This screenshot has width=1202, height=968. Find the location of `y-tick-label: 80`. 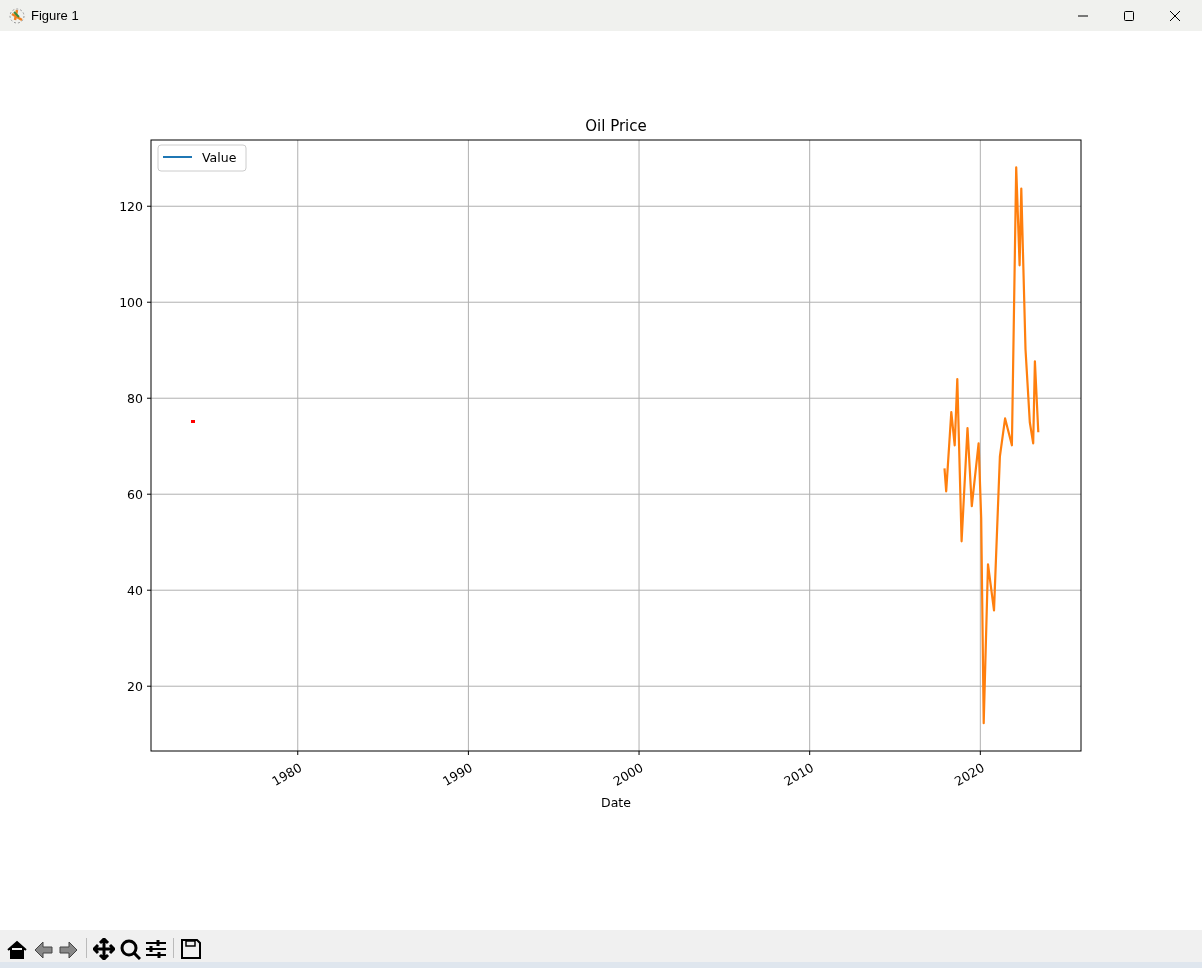

y-tick-label: 80 is located at coordinates (135, 398).